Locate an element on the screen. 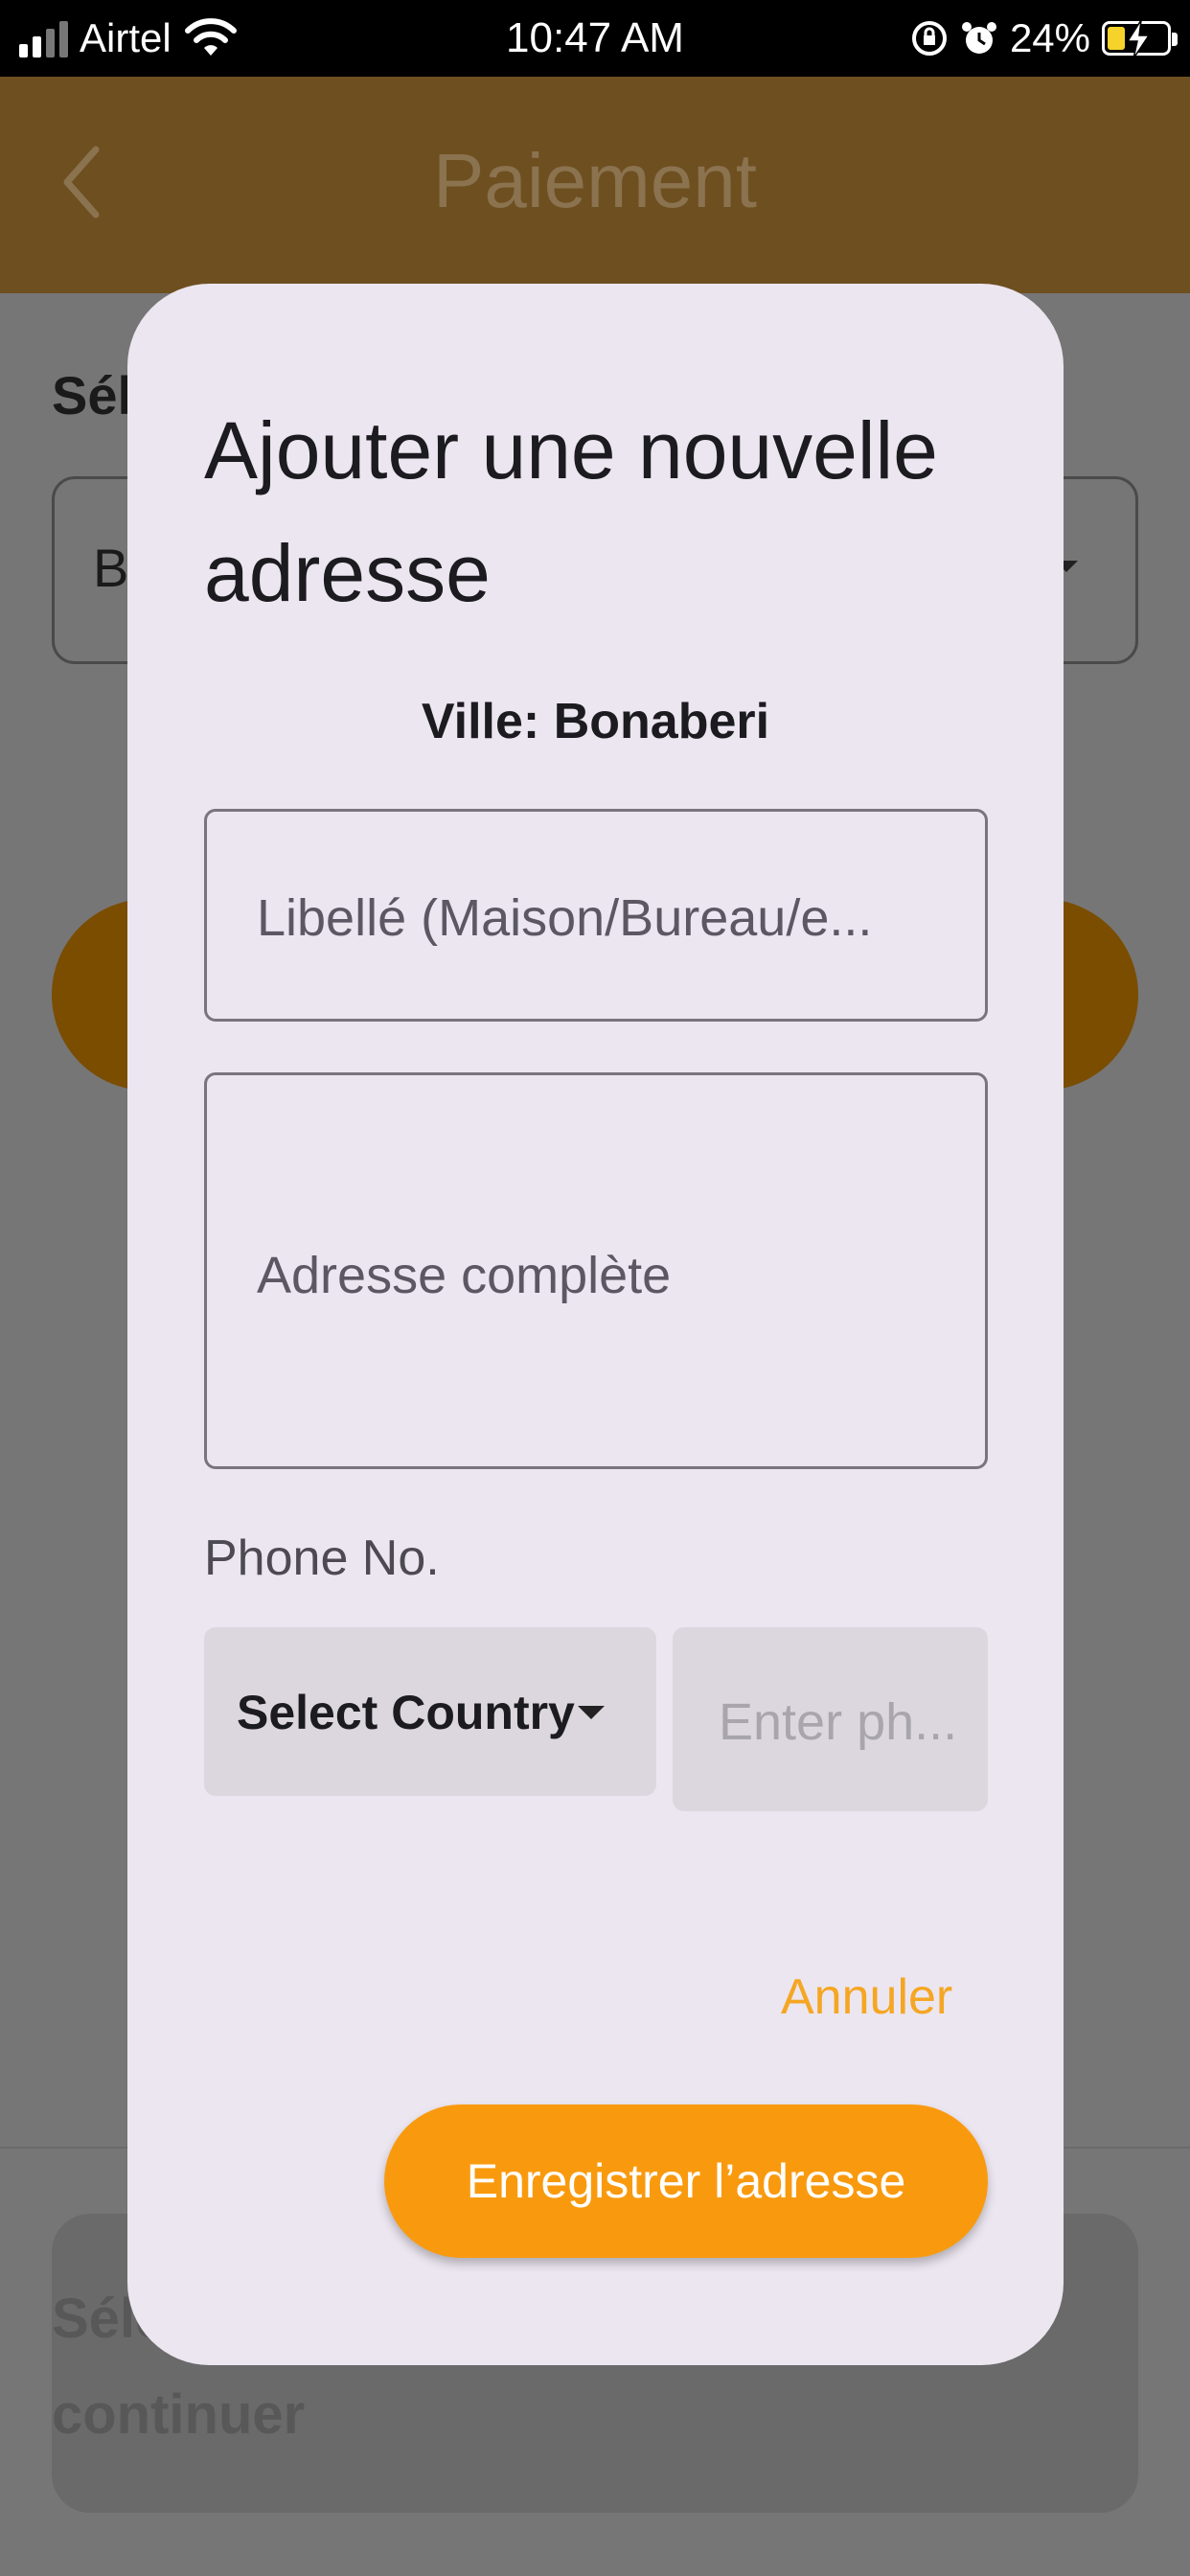 Image resolution: width=1190 pixels, height=2576 pixels. phone-label: Phone No. is located at coordinates (322, 1558).